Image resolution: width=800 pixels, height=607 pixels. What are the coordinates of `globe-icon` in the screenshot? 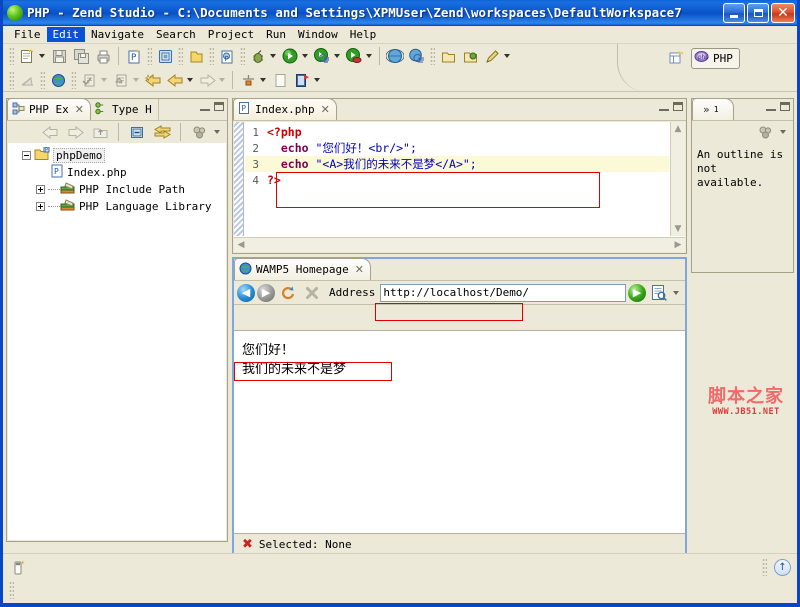 It's located at (58, 80).